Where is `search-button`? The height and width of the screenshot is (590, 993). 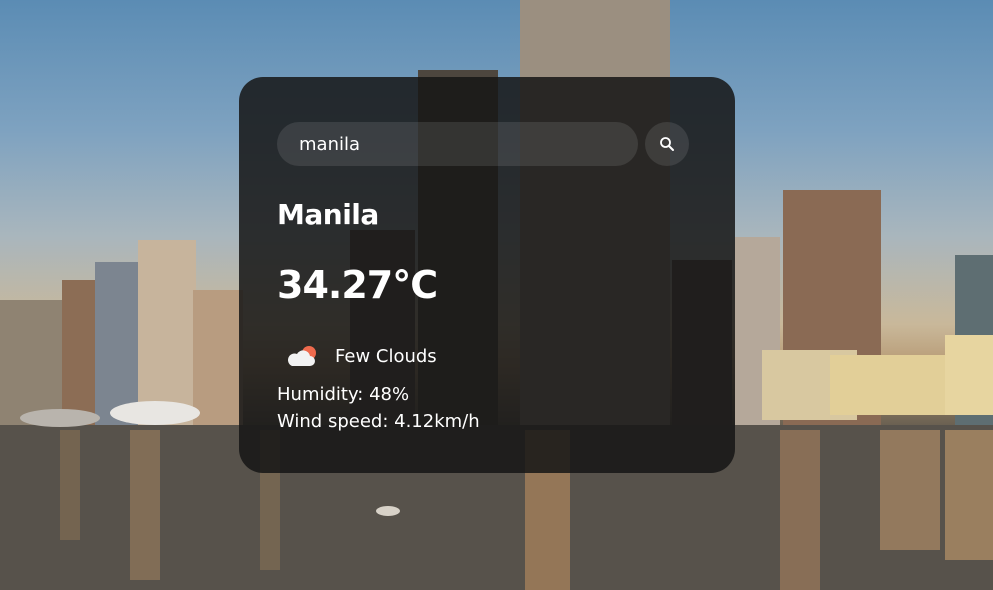
search-button is located at coordinates (667, 144).